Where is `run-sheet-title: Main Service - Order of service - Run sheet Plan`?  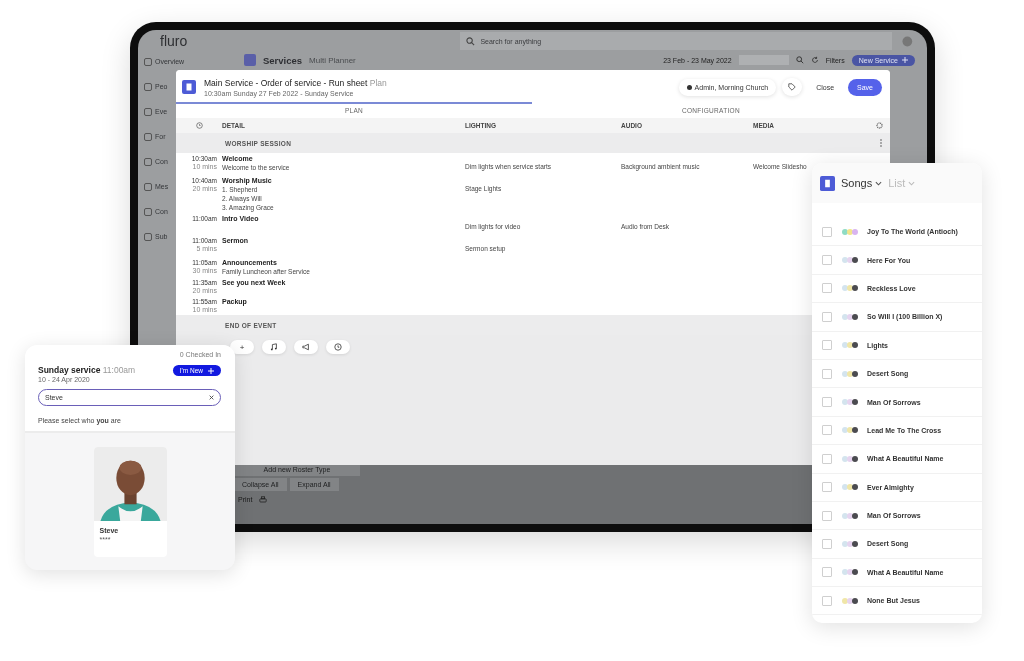
run-sheet-title: Main Service - Order of service - Run sheet Plan is located at coordinates (295, 82).